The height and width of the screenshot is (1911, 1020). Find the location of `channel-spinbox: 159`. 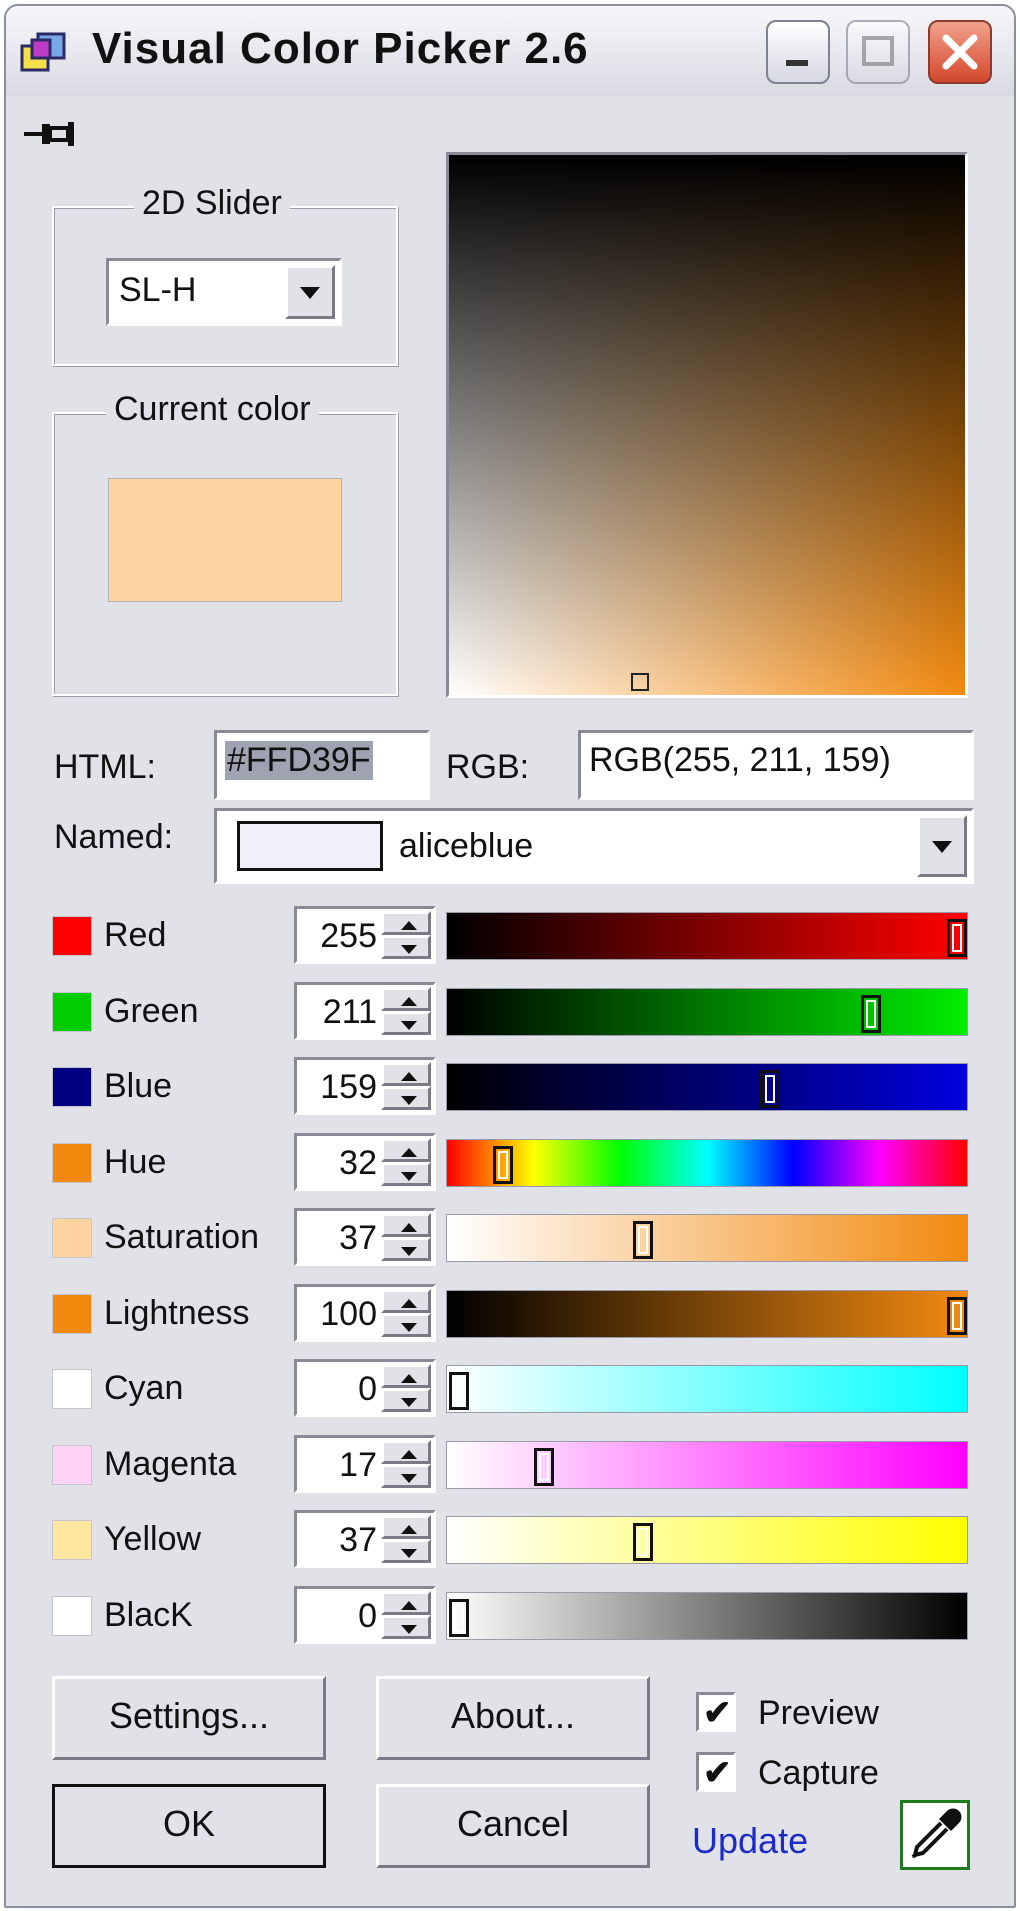

channel-spinbox: 159 is located at coordinates (365, 1086).